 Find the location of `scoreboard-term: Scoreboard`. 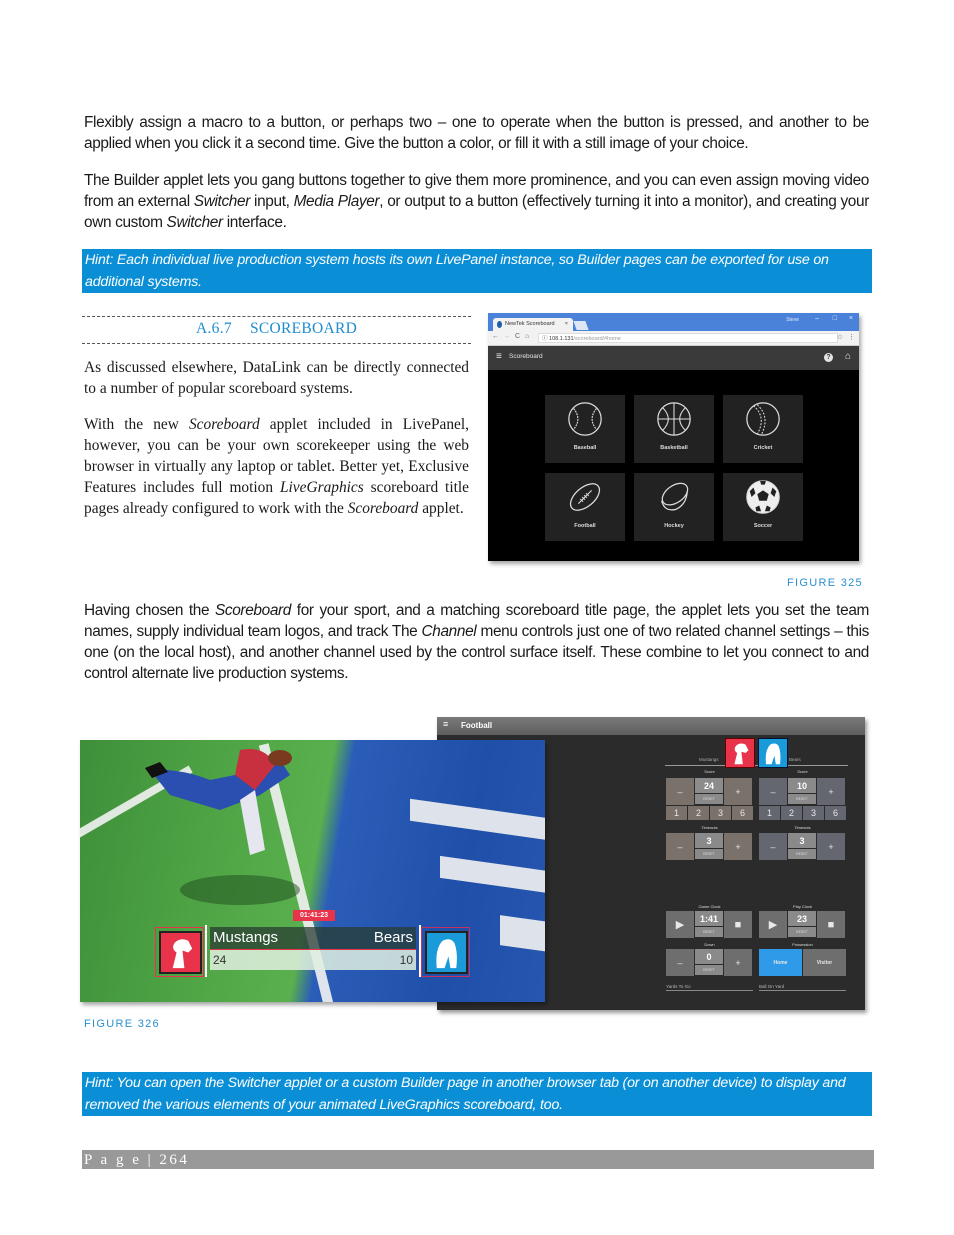

scoreboard-term: Scoreboard is located at coordinates (253, 610).